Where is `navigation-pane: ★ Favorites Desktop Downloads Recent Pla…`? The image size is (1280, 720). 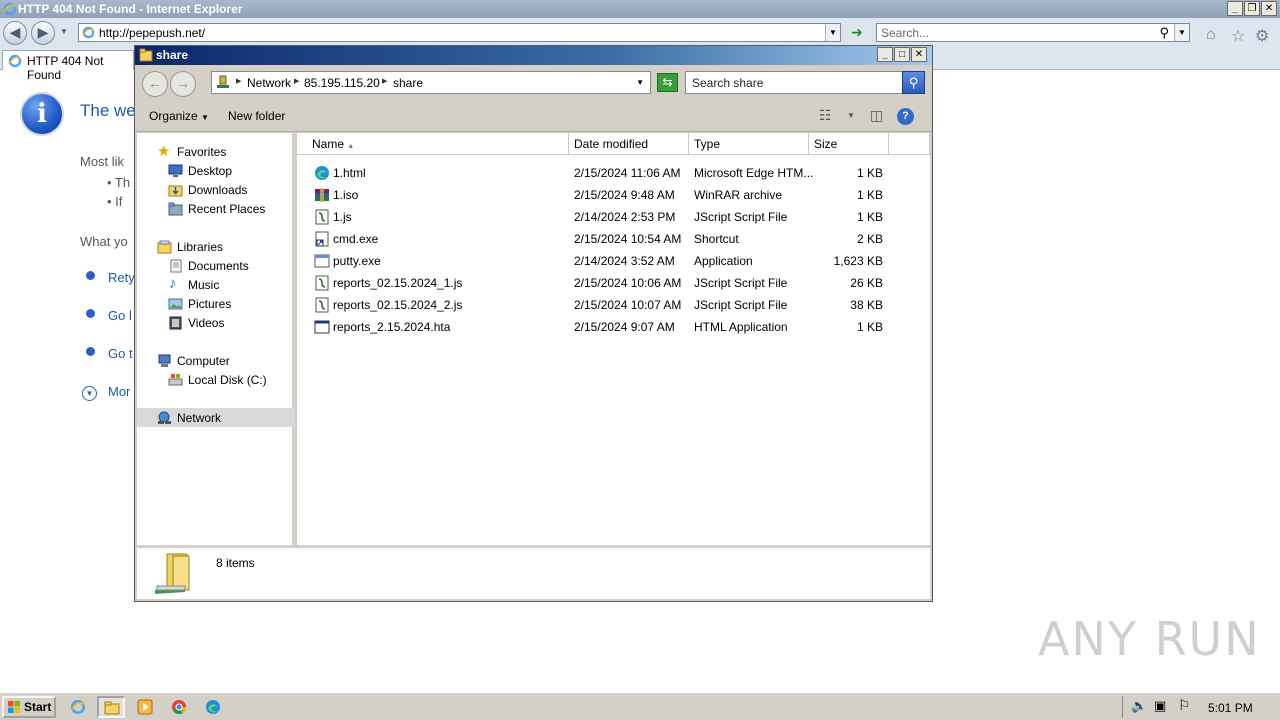
navigation-pane: ★ Favorites Desktop Downloads Recent Pla… is located at coordinates (216, 339).